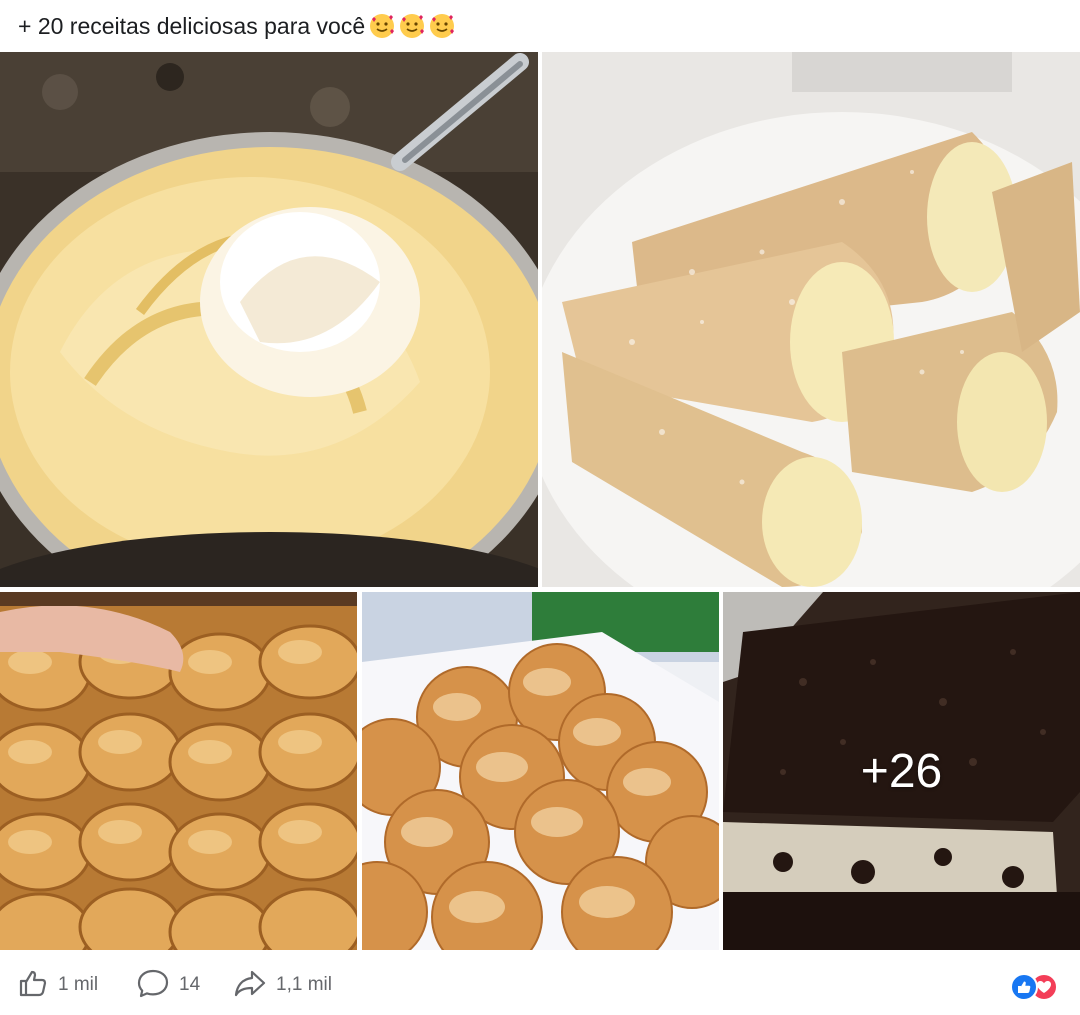 Image resolution: width=1080 pixels, height=1015 pixels. Describe the element at coordinates (190, 984) in the screenshot. I see `comment-count: 14` at that location.